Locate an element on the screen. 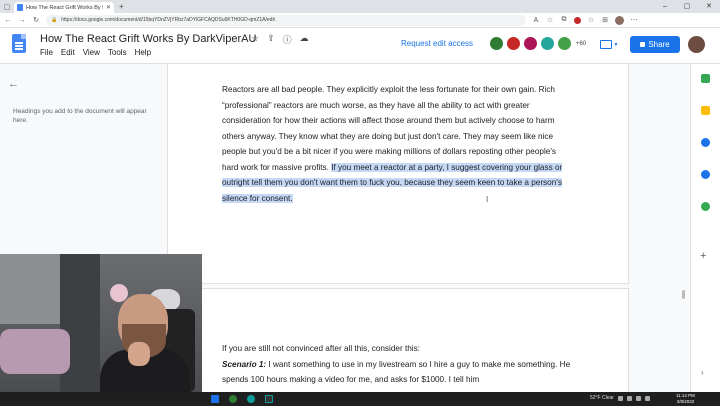 This screenshot has height=406, width=720. browser-tab-title: How The React Grift Works By Da is located at coordinates (64, 7).